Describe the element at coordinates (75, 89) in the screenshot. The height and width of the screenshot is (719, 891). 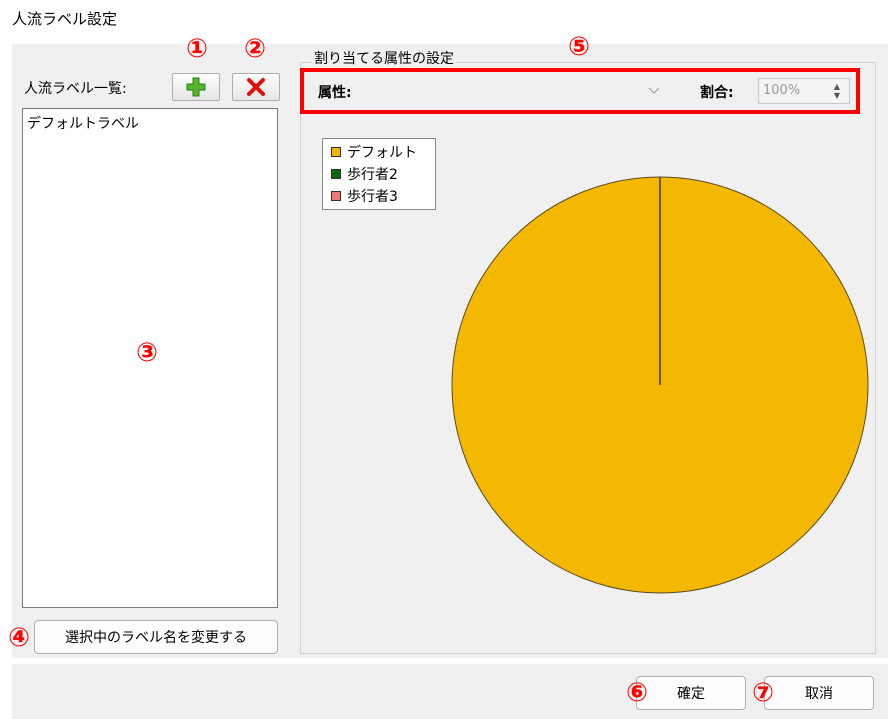
I see `label-list-heading: 人流ラベル一覧:` at that location.